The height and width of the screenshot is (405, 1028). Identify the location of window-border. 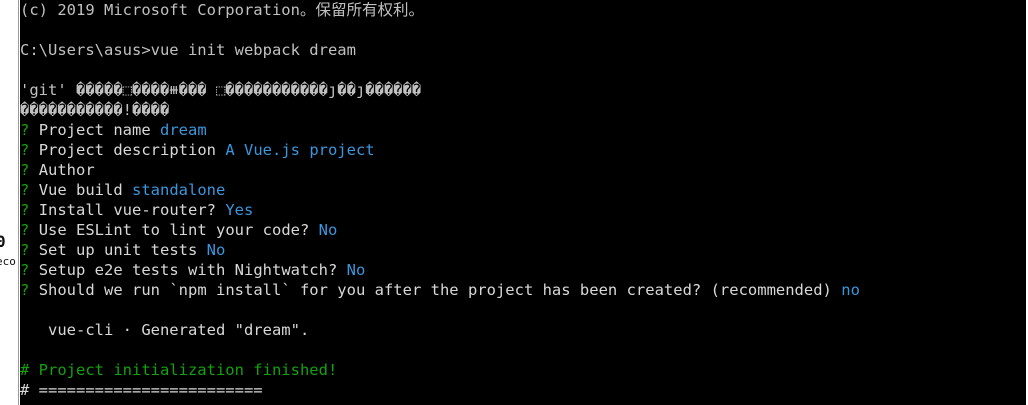
(18, 202).